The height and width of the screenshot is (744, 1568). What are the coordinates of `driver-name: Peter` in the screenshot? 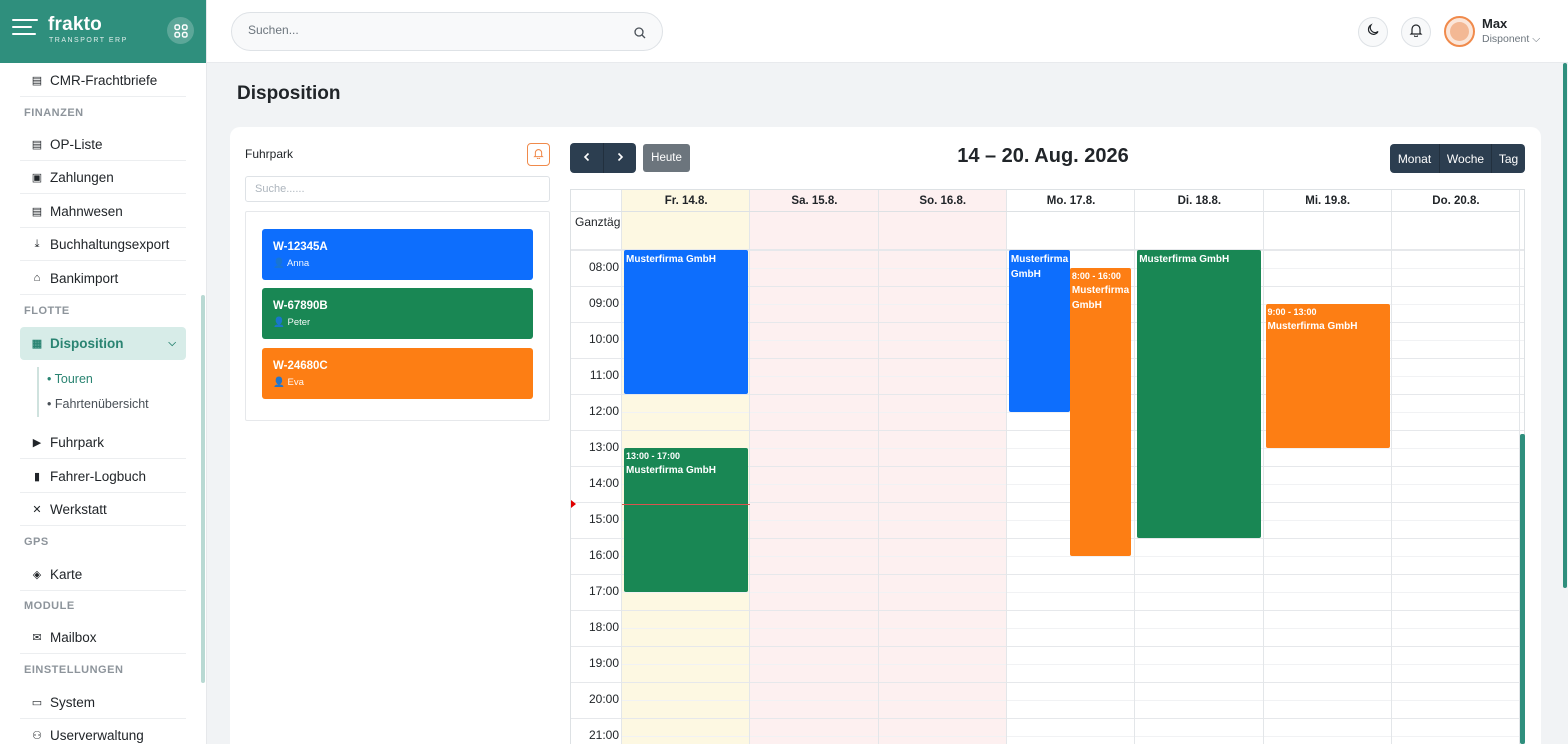 It's located at (299, 322).